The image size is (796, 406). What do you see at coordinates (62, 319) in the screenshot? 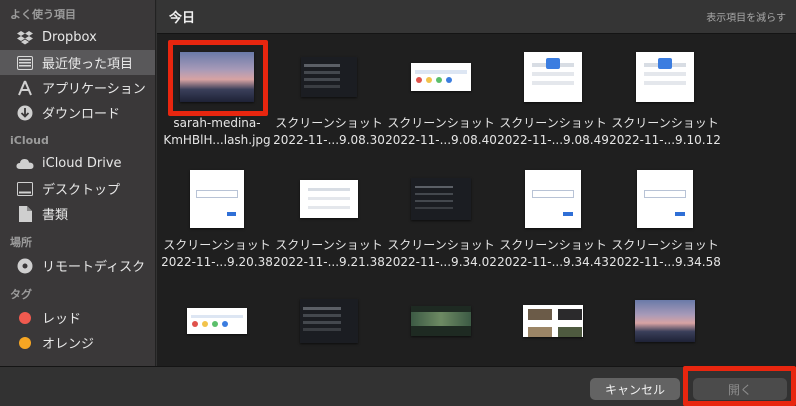
I see `sidebar-item-label: レッド` at bounding box center [62, 319].